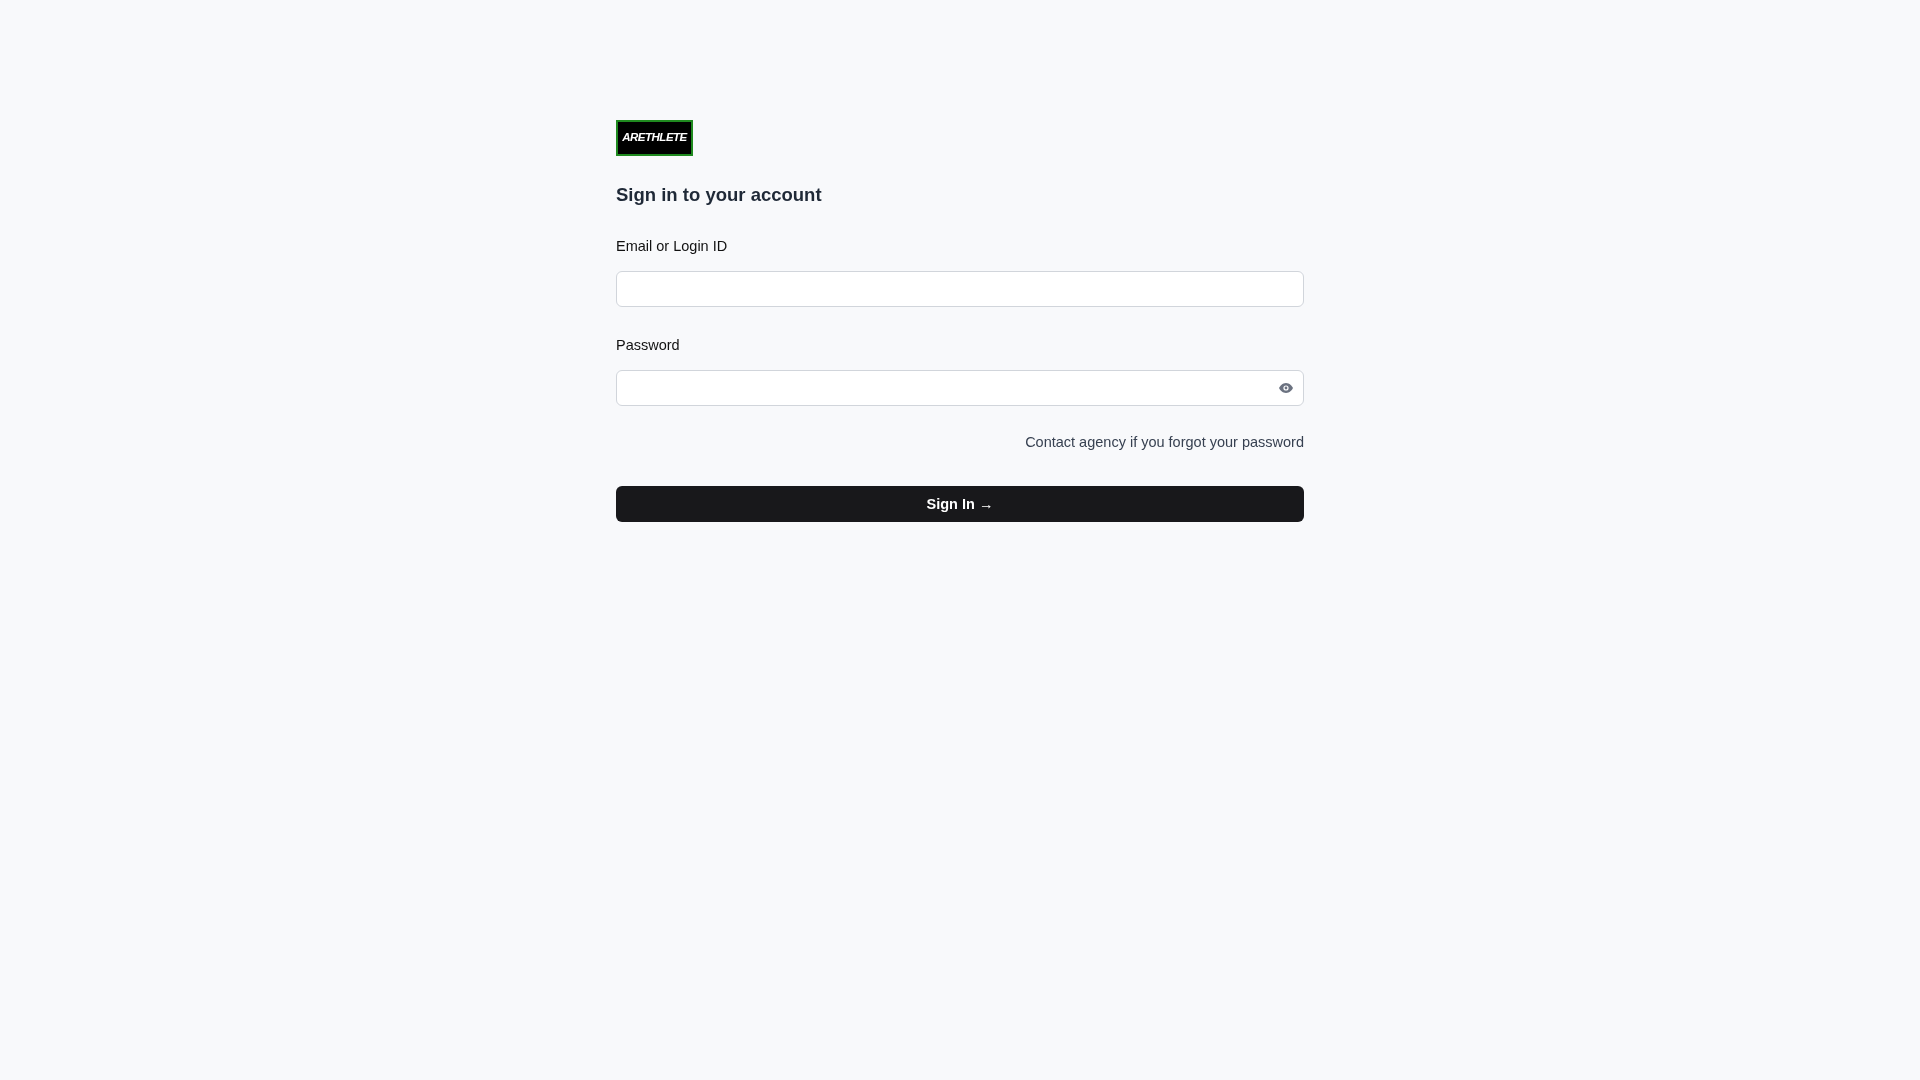 The height and width of the screenshot is (1080, 1920). What do you see at coordinates (654, 138) in the screenshot?
I see `logo: ARETHLETE` at bounding box center [654, 138].